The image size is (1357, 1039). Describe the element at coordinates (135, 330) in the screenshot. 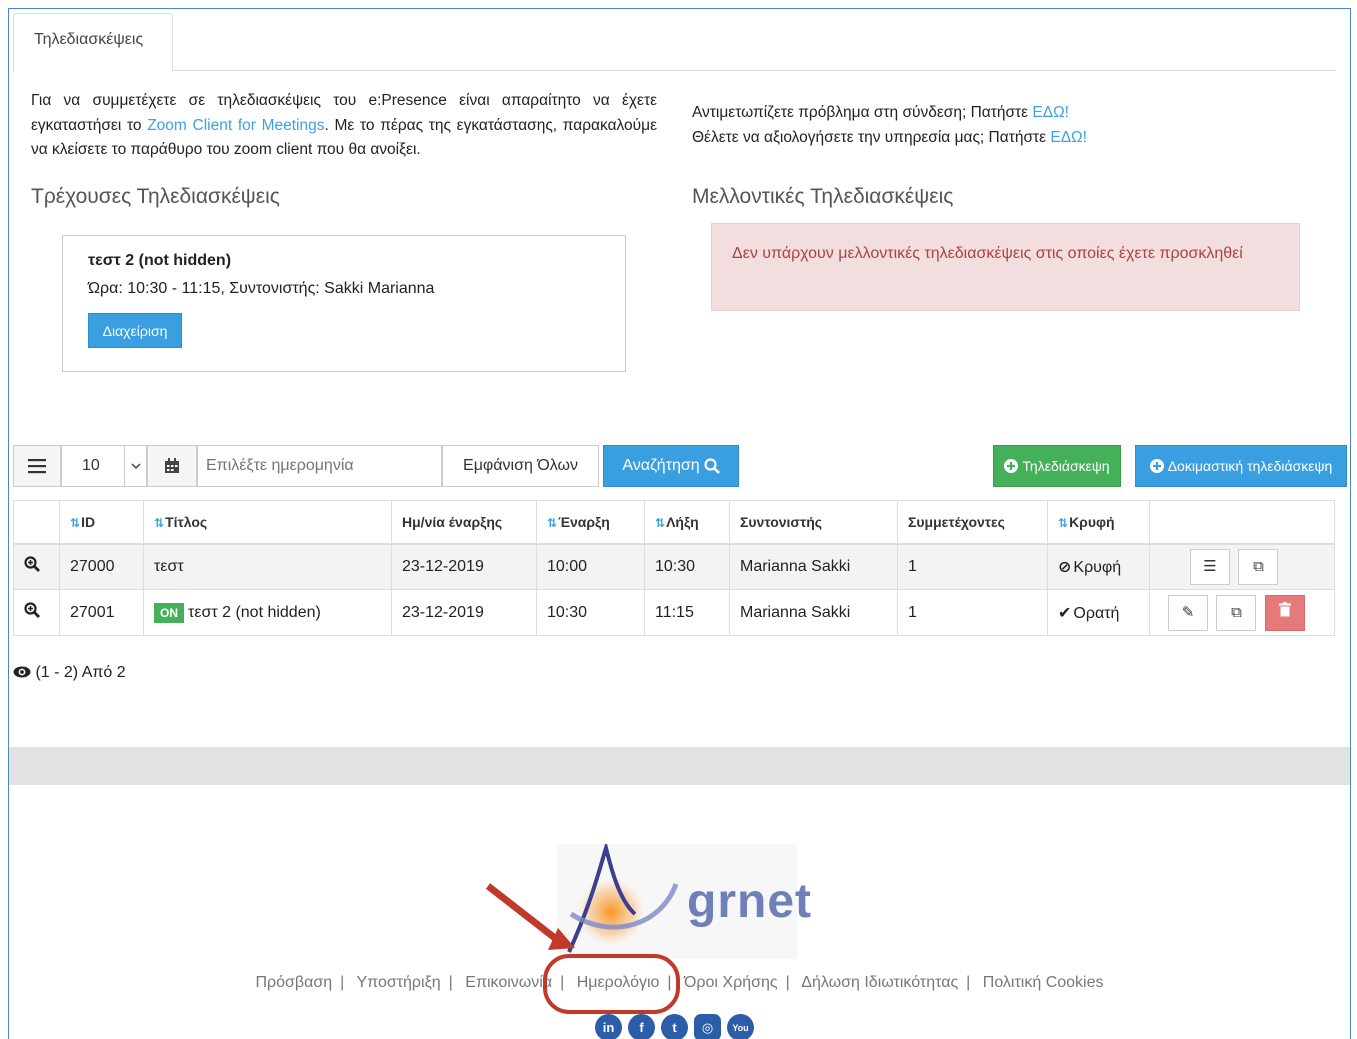

I see `manage-button: Διαχείριση` at that location.